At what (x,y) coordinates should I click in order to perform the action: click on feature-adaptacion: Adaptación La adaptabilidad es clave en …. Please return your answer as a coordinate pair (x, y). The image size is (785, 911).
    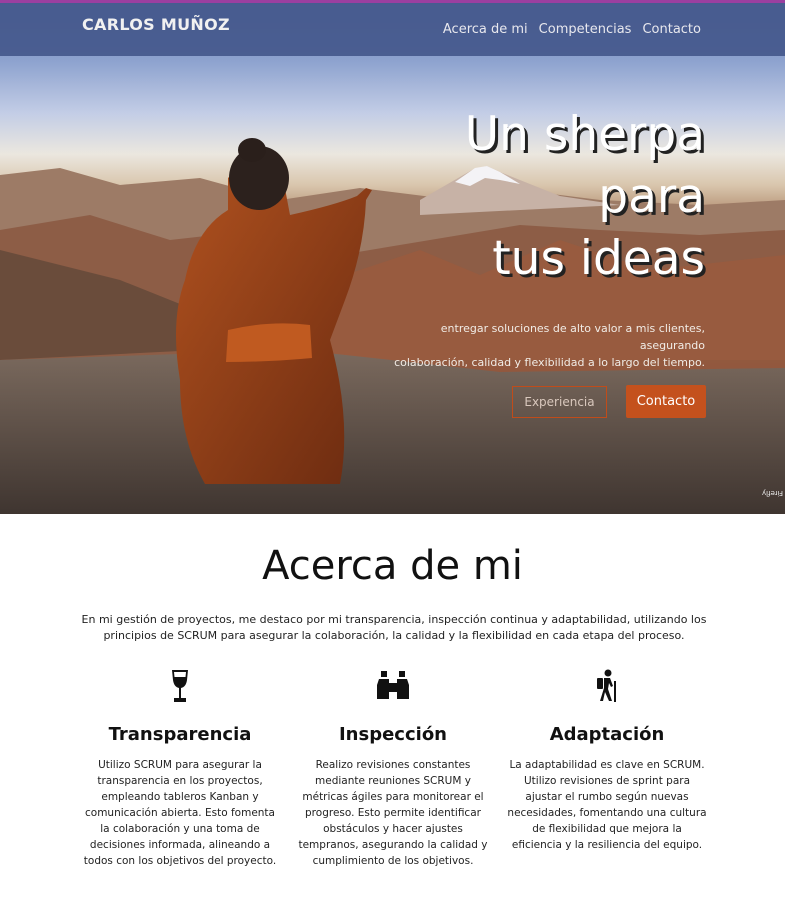
    Looking at the image, I should click on (607, 760).